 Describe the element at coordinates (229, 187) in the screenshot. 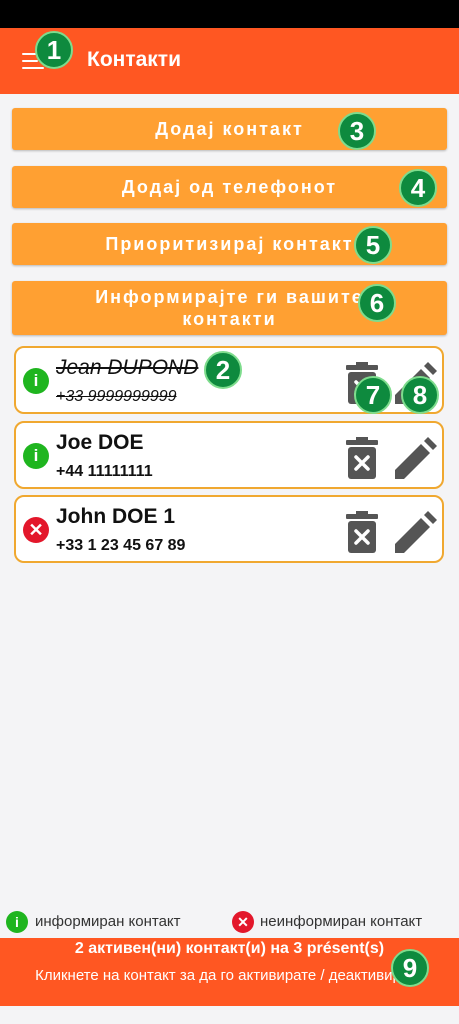

I see `add-from-phone-button: Додај од телефонот` at that location.